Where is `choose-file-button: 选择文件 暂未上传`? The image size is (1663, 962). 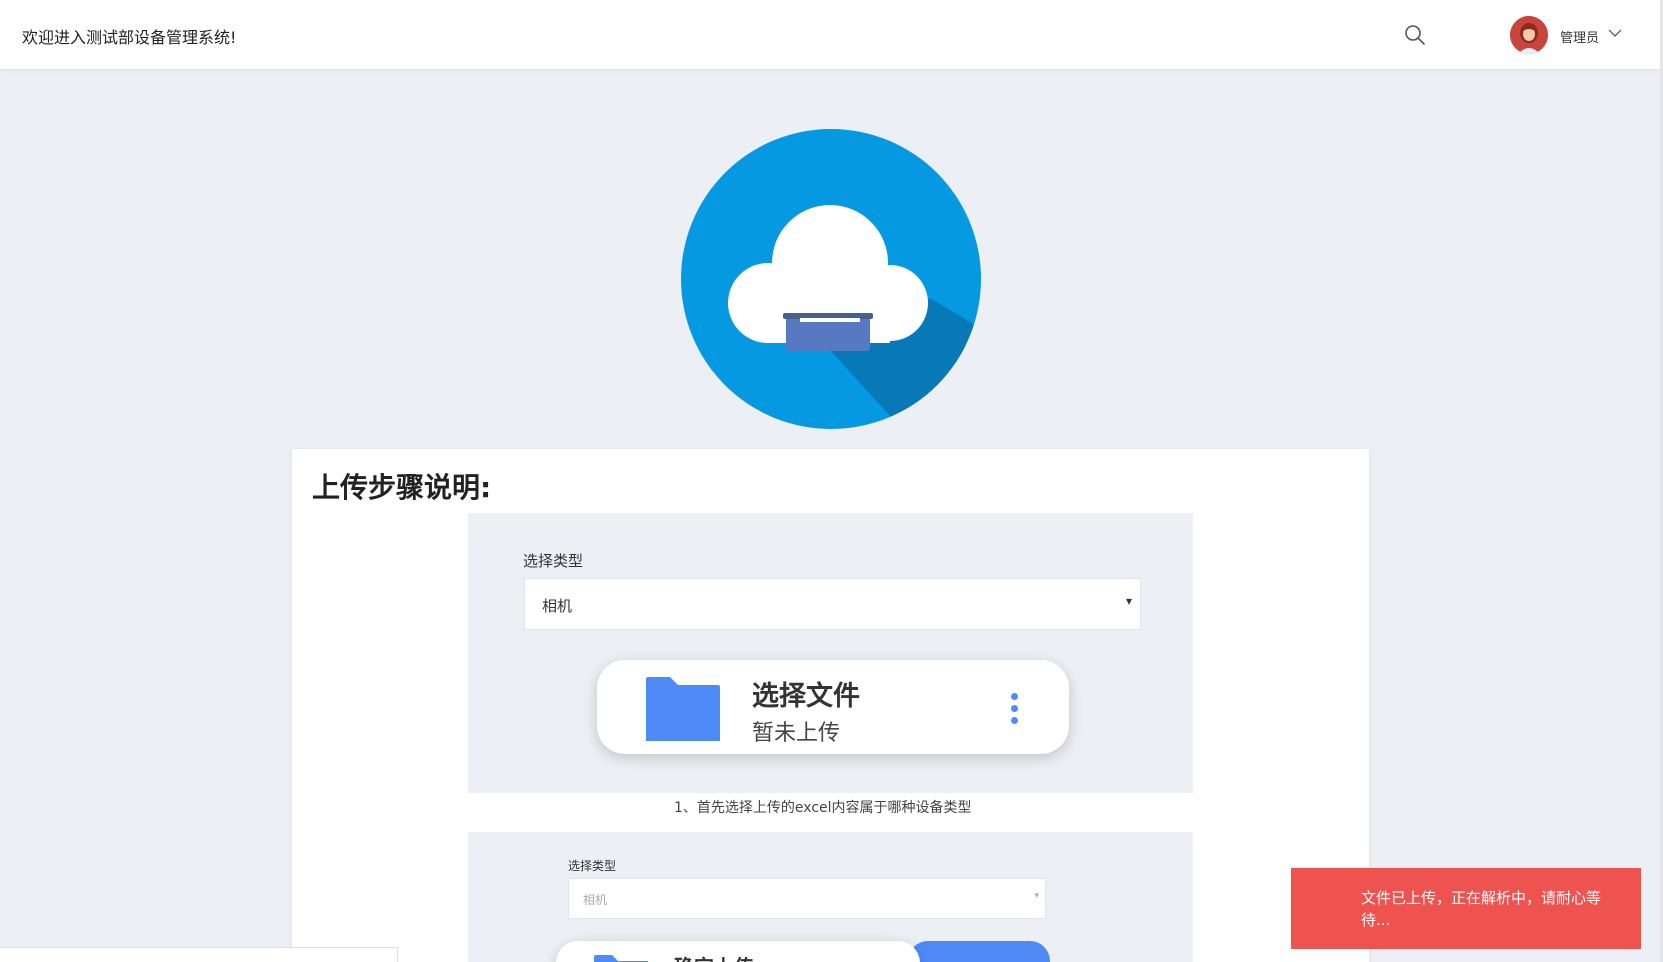 choose-file-button: 选择文件 暂未上传 is located at coordinates (833, 707).